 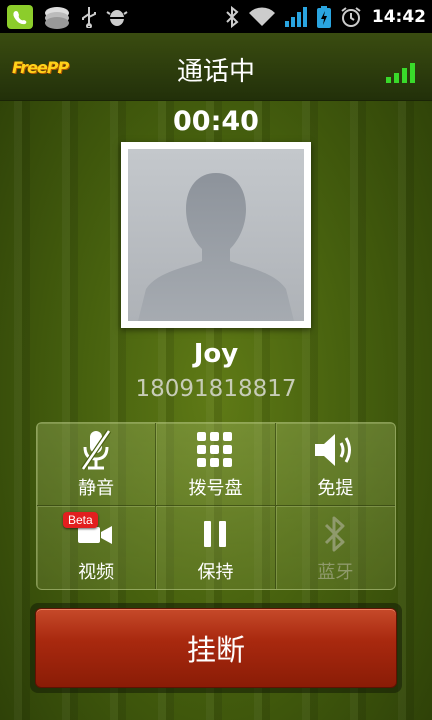 What do you see at coordinates (97, 547) in the screenshot?
I see `video-button: Beta 视频` at bounding box center [97, 547].